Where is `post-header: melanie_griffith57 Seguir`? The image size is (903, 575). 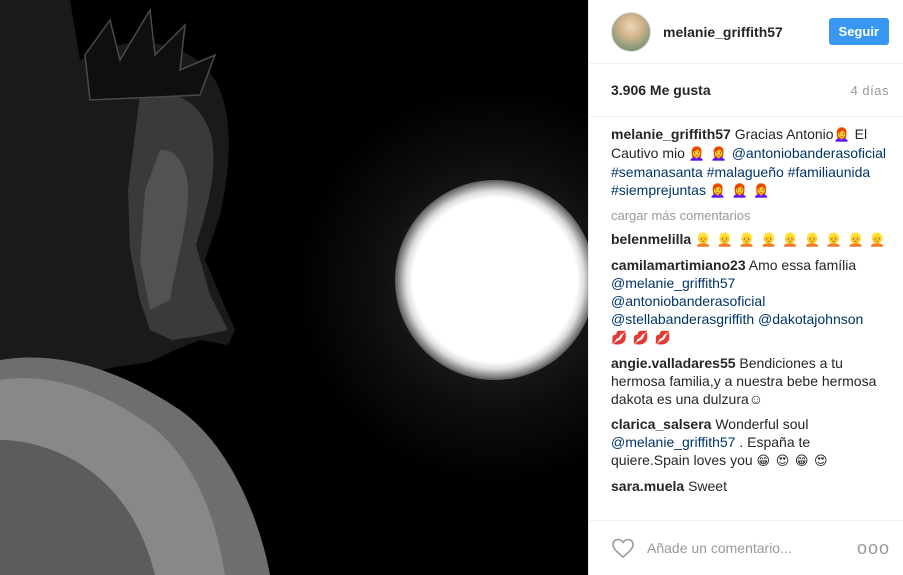 post-header: melanie_griffith57 Seguir is located at coordinates (746, 32).